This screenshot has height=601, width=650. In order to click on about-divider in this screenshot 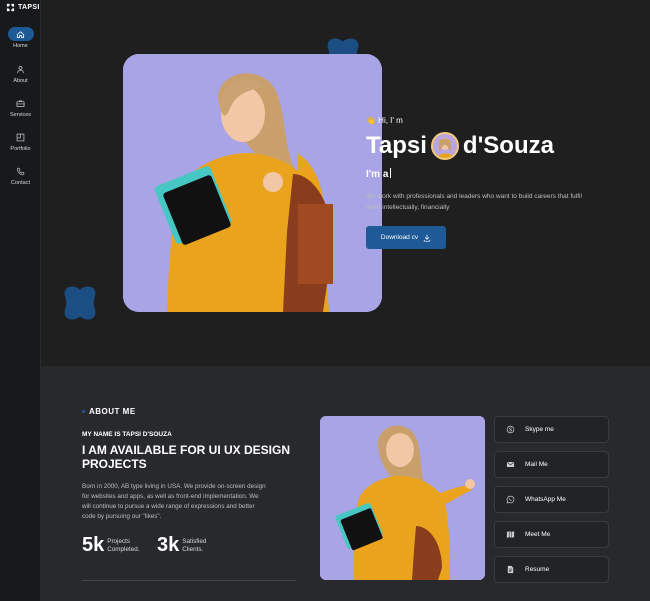, I will do `click(189, 580)`.